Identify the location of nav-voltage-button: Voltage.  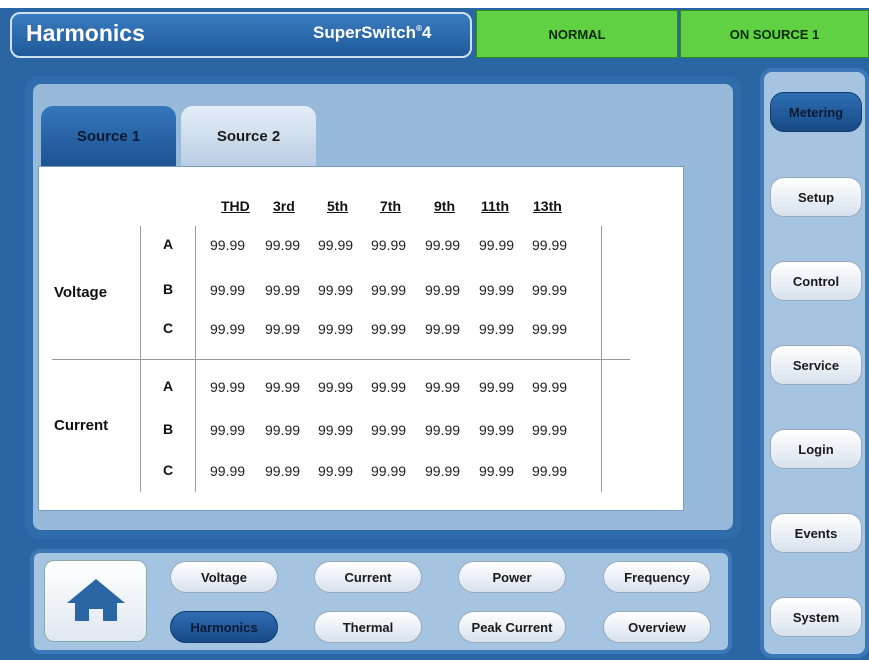
(224, 577).